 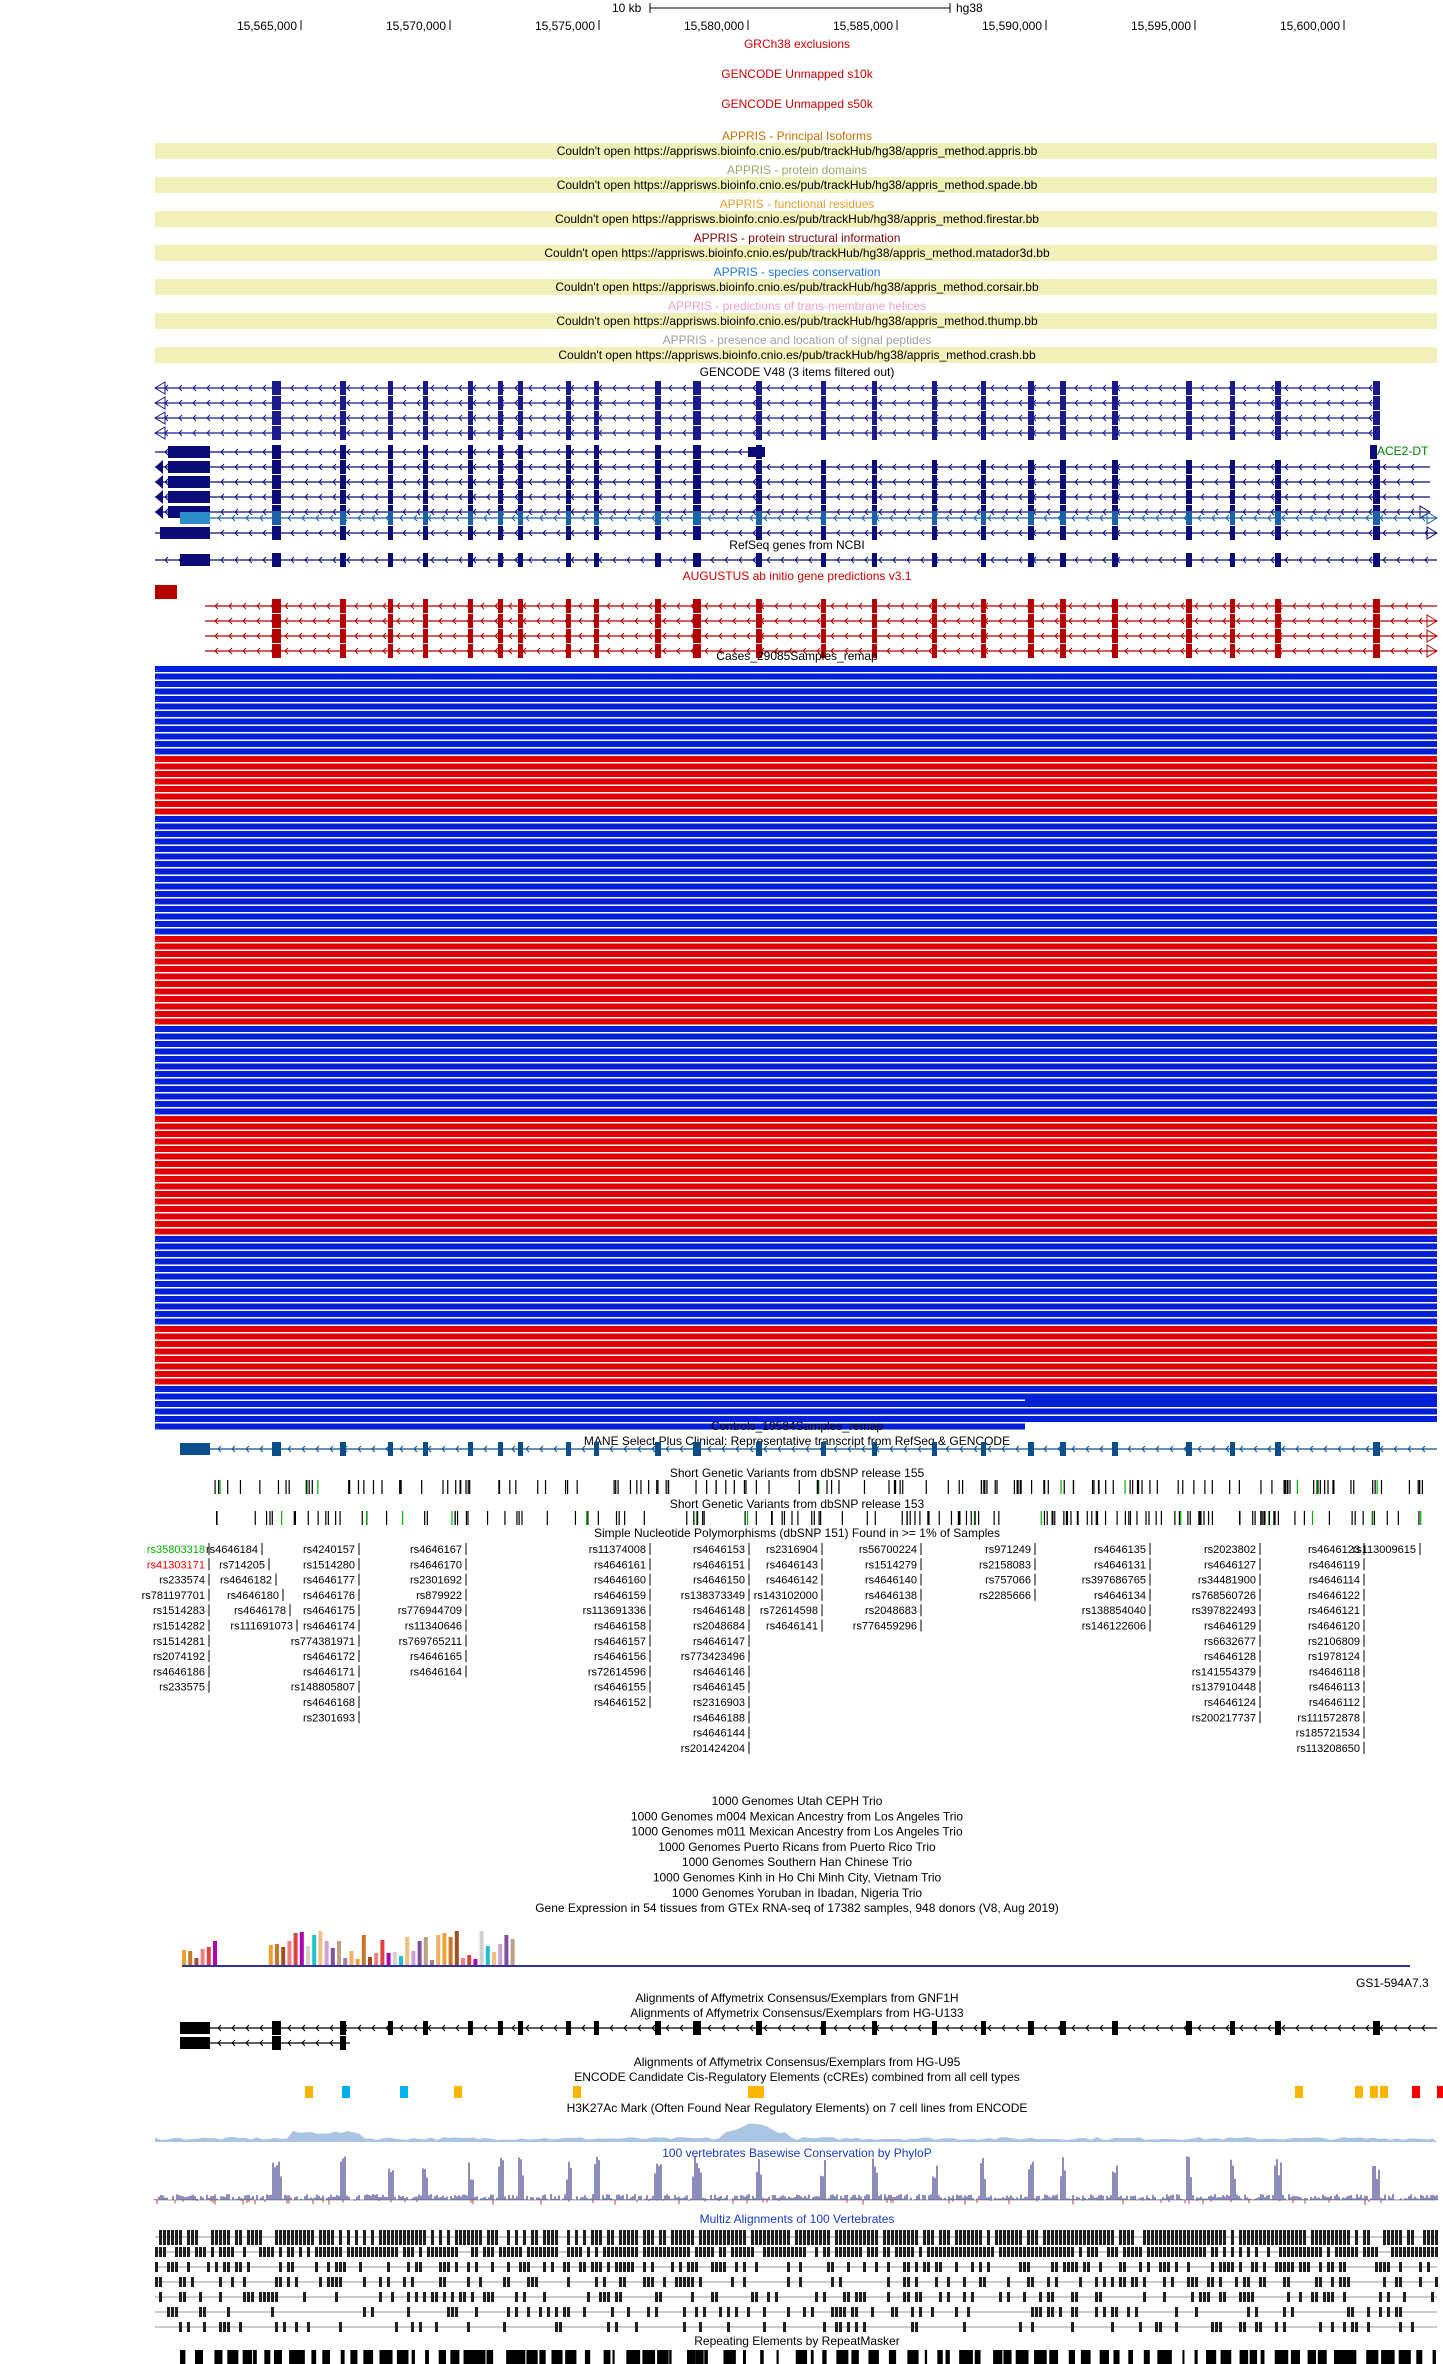 I want to click on snp-label: rs4646113, so click(x=1334, y=1688).